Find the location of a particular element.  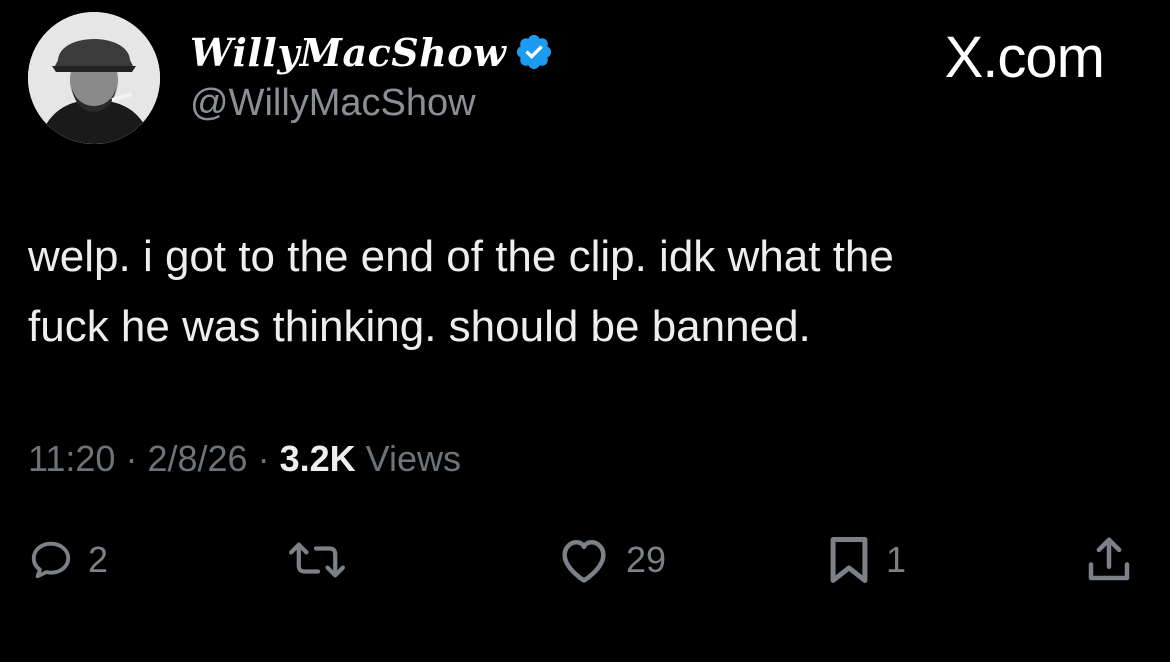

display-name: WillyMacShow is located at coordinates (372, 52).